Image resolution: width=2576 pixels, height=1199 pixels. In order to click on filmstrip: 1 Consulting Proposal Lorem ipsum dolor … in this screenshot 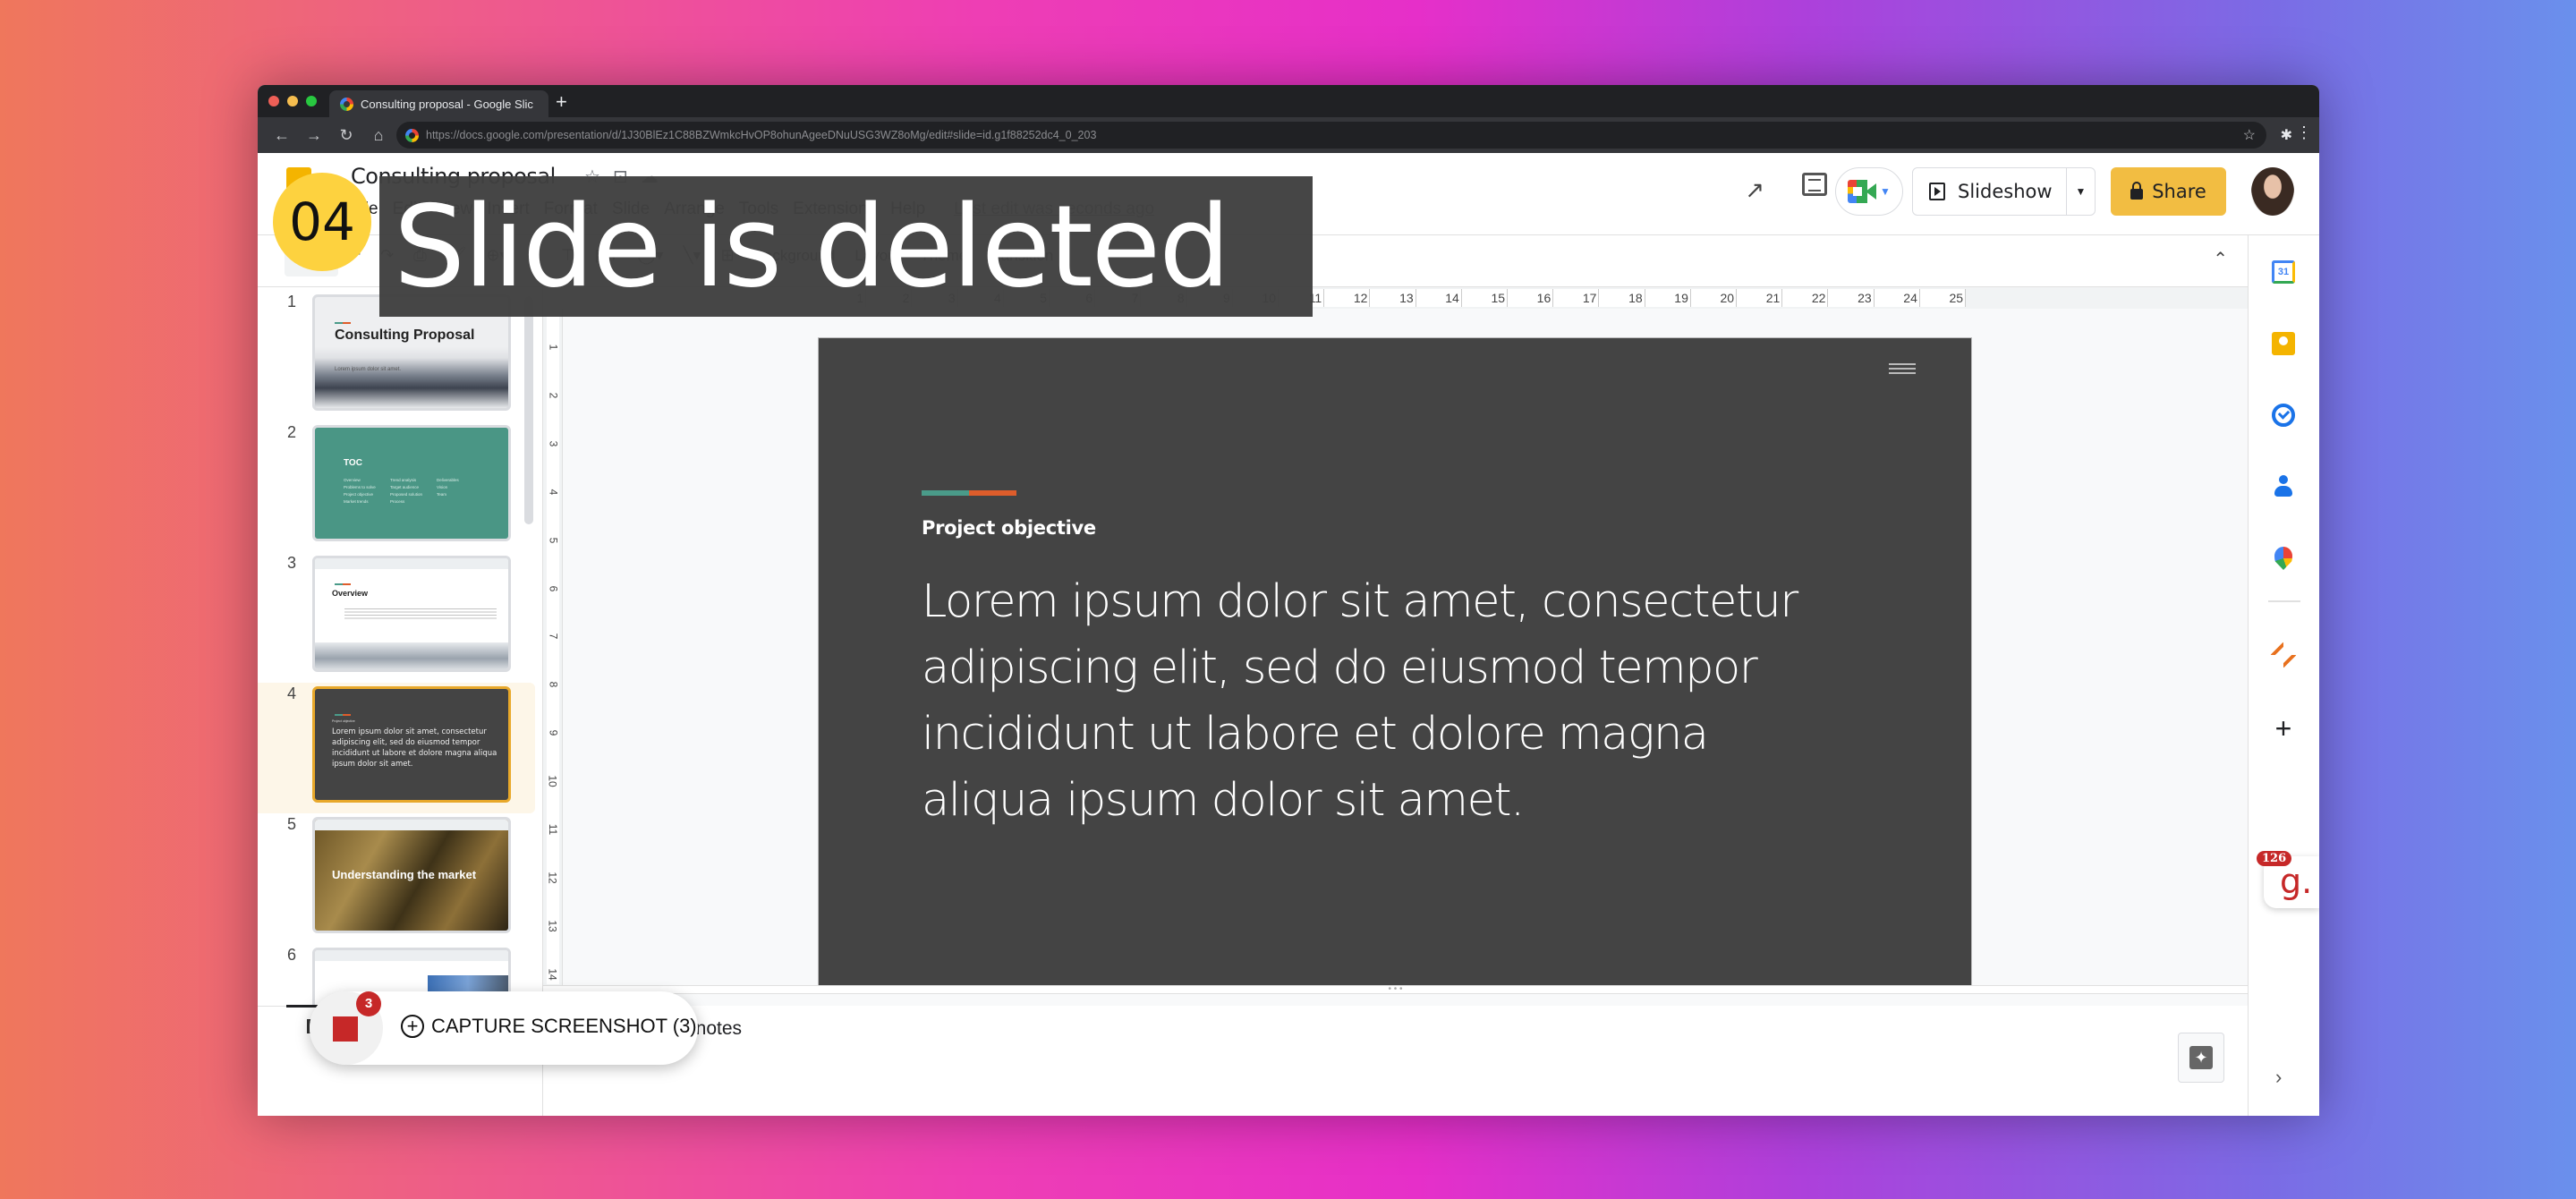, I will do `click(400, 646)`.